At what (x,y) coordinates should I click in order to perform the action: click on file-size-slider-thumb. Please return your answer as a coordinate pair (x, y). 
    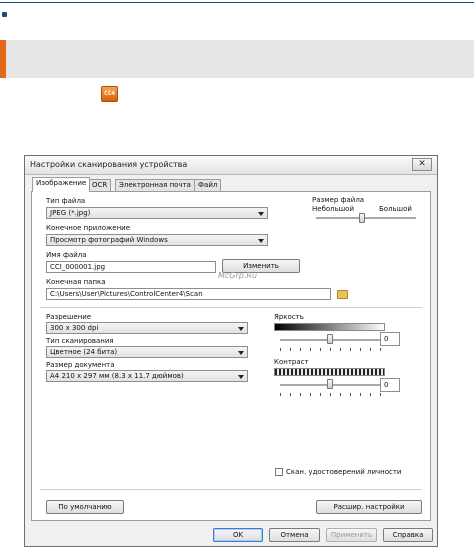
    Looking at the image, I should click on (362, 218).